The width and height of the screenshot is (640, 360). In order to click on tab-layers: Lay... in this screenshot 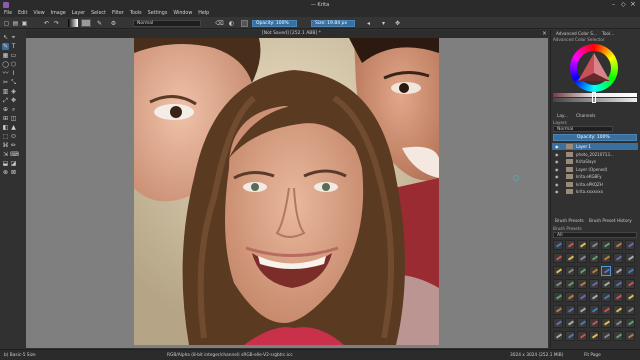, I will do `click(562, 115)`.